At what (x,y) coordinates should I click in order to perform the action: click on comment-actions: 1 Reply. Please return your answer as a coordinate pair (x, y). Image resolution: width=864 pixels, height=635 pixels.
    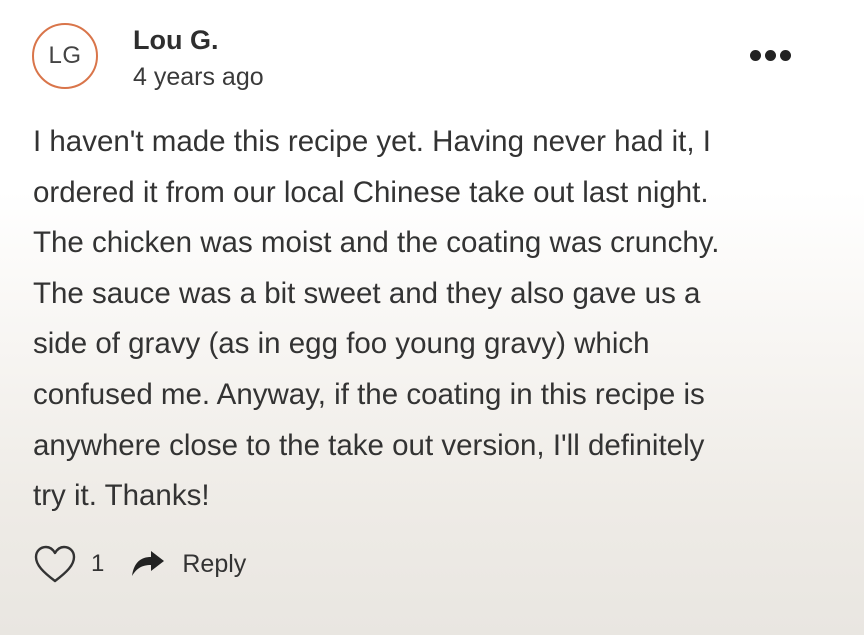
    Looking at the image, I should click on (139, 564).